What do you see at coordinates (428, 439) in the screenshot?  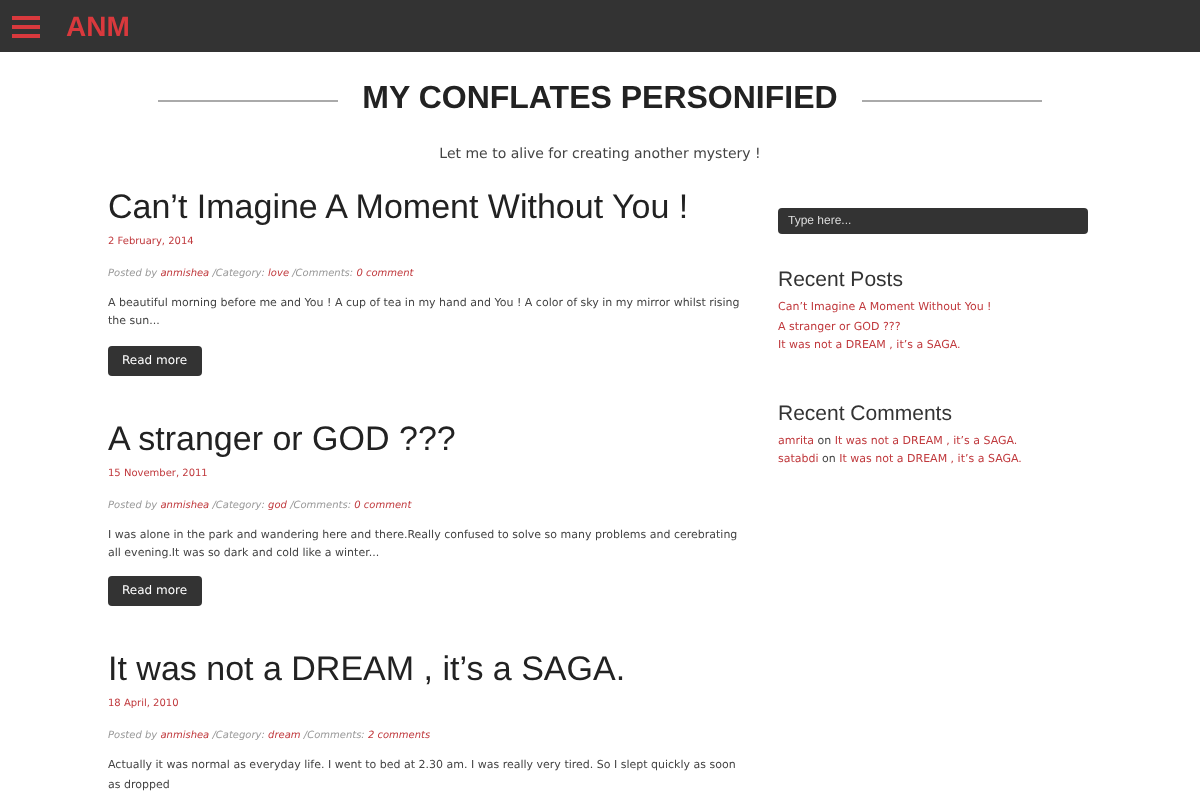 I see `post-title: A stranger or GOD ???` at bounding box center [428, 439].